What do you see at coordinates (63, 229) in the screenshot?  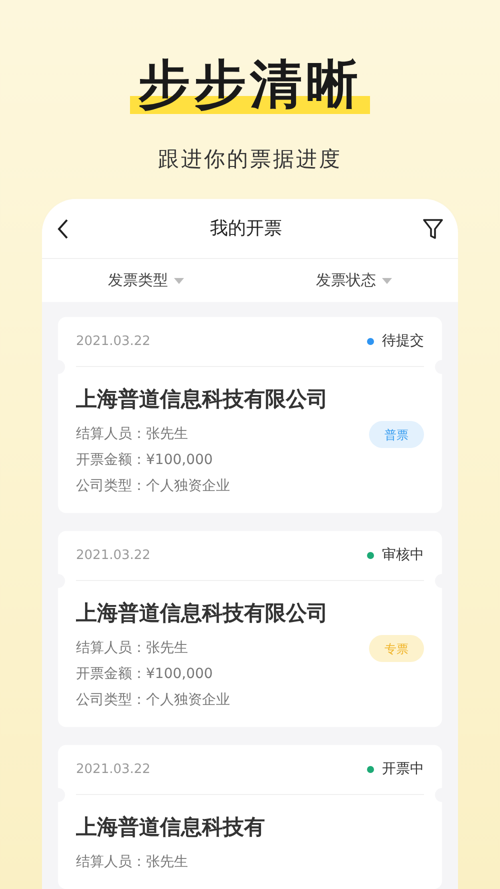 I see `back-icon` at bounding box center [63, 229].